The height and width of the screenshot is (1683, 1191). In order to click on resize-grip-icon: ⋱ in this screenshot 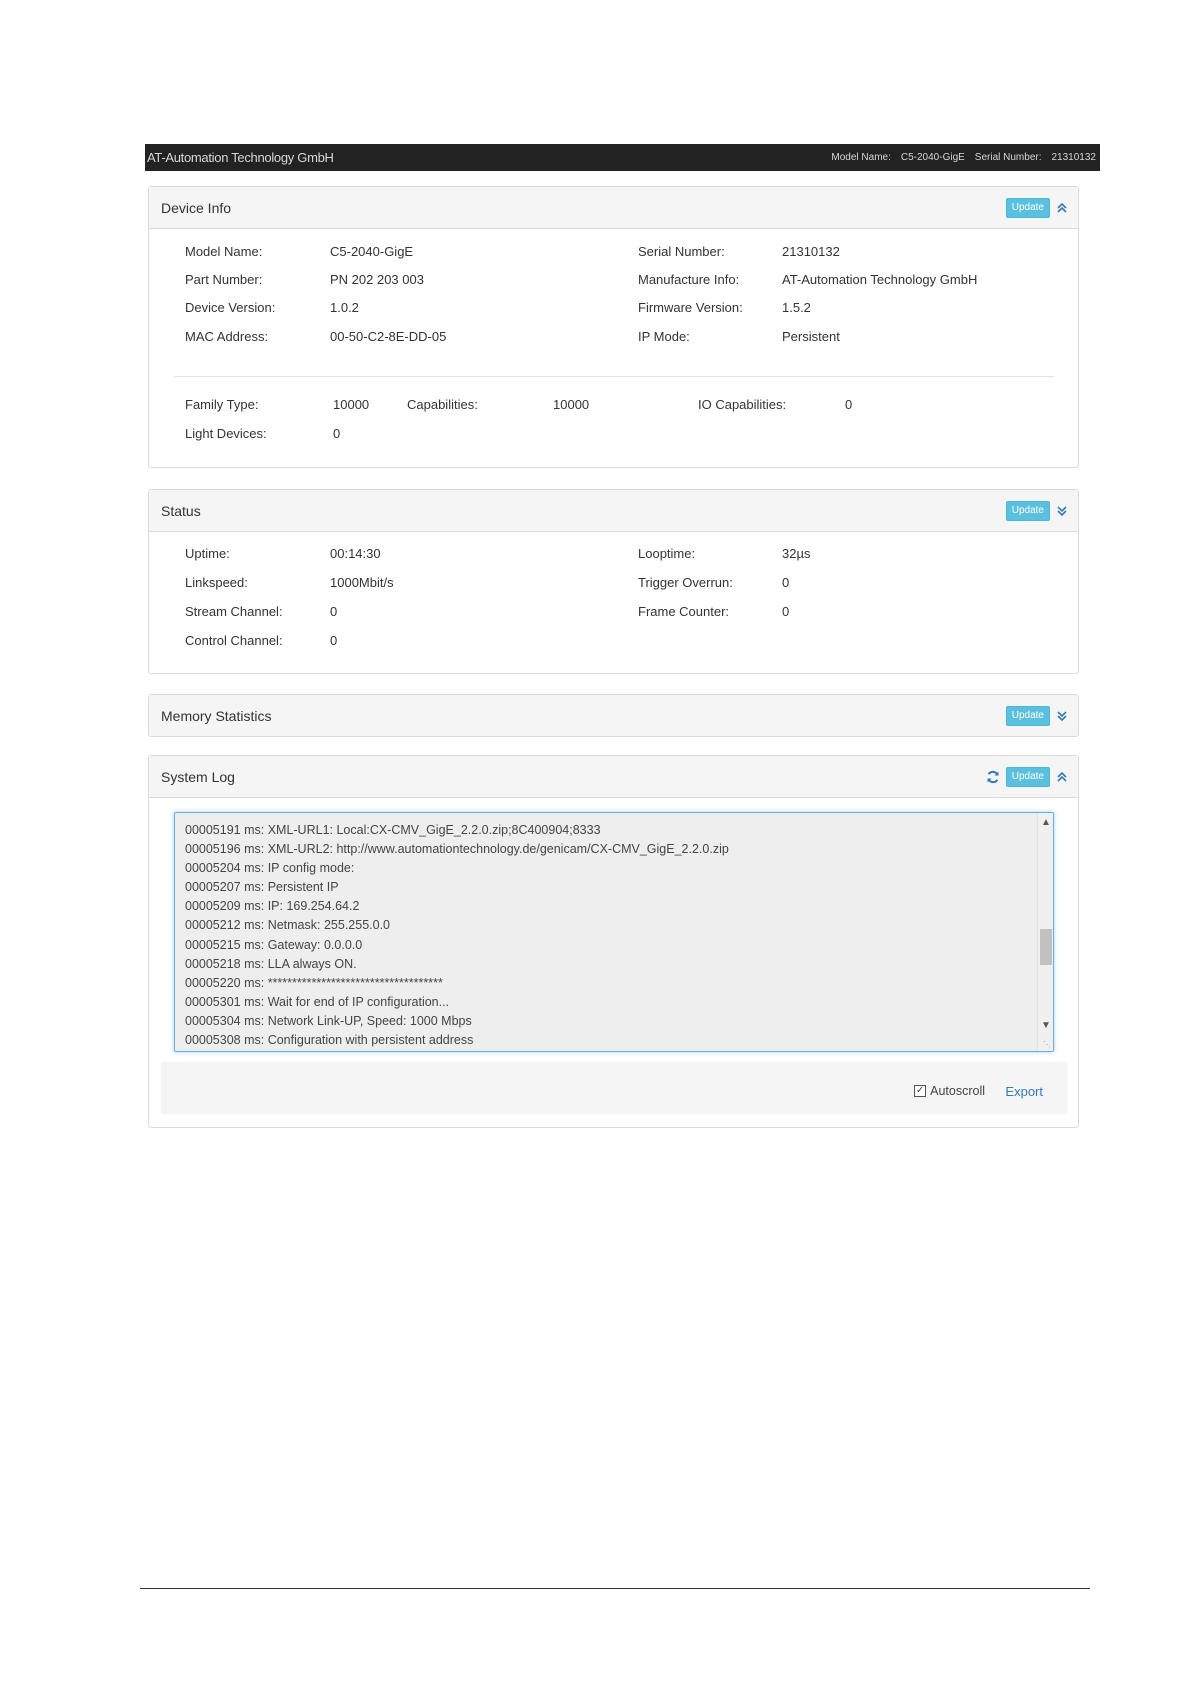, I will do `click(1047, 1045)`.